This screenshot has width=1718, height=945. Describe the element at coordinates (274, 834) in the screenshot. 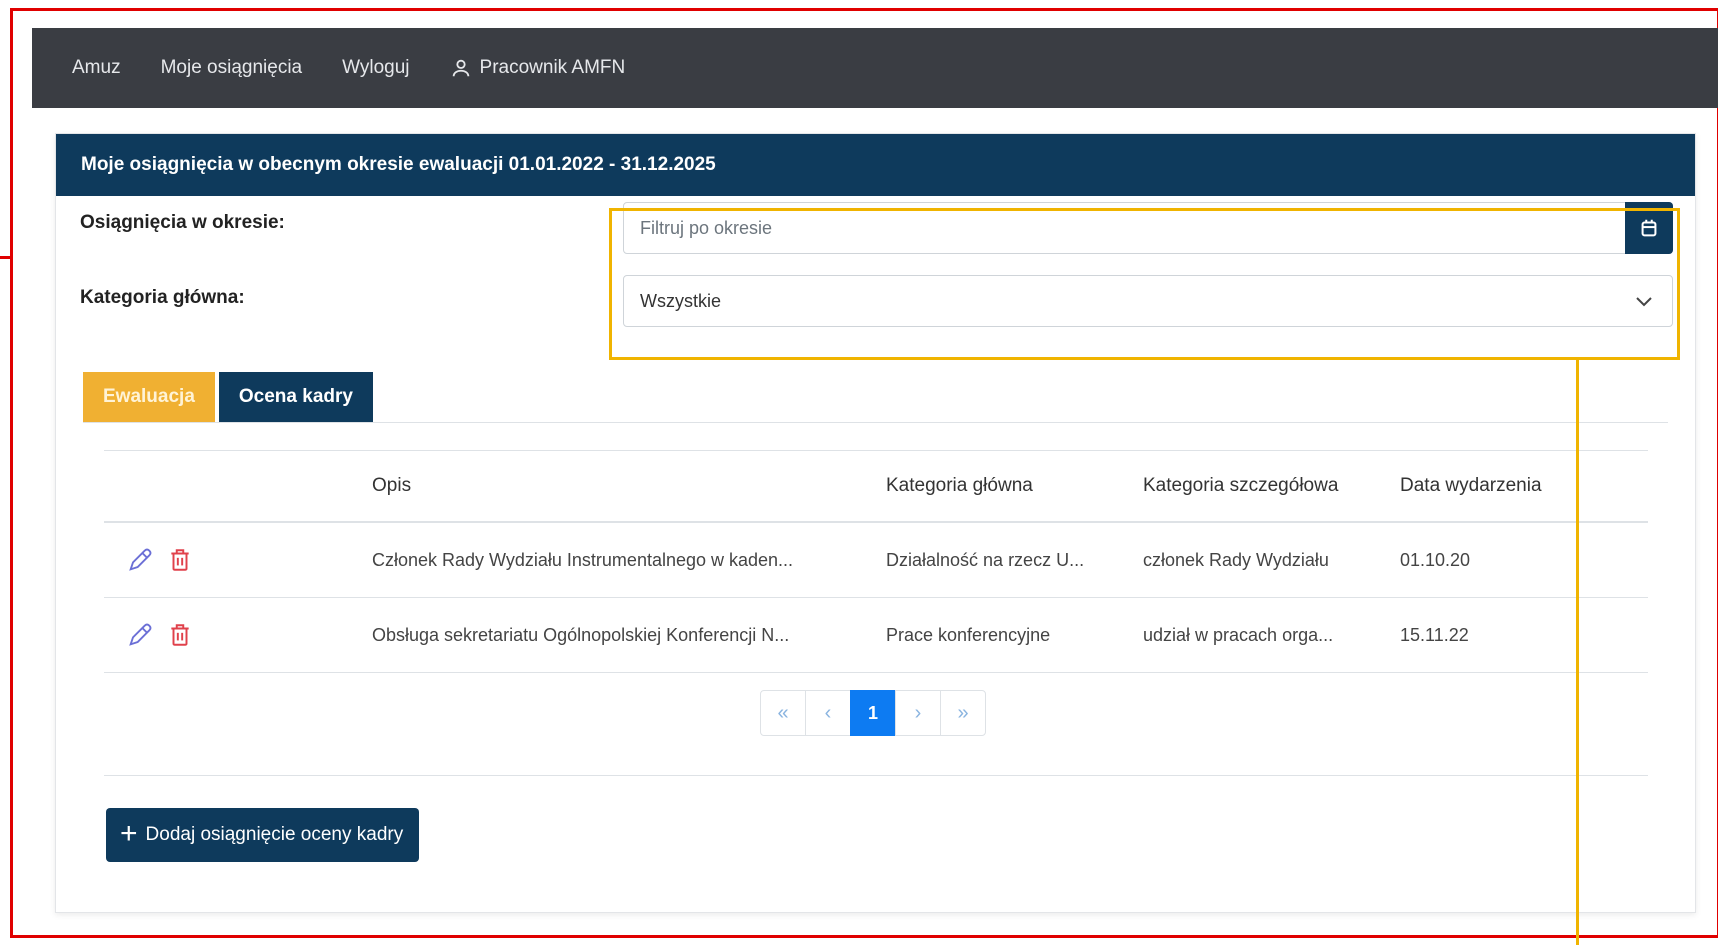

I see `add-achievement-label: Dodaj osiągnięcie oceny kadry` at that location.